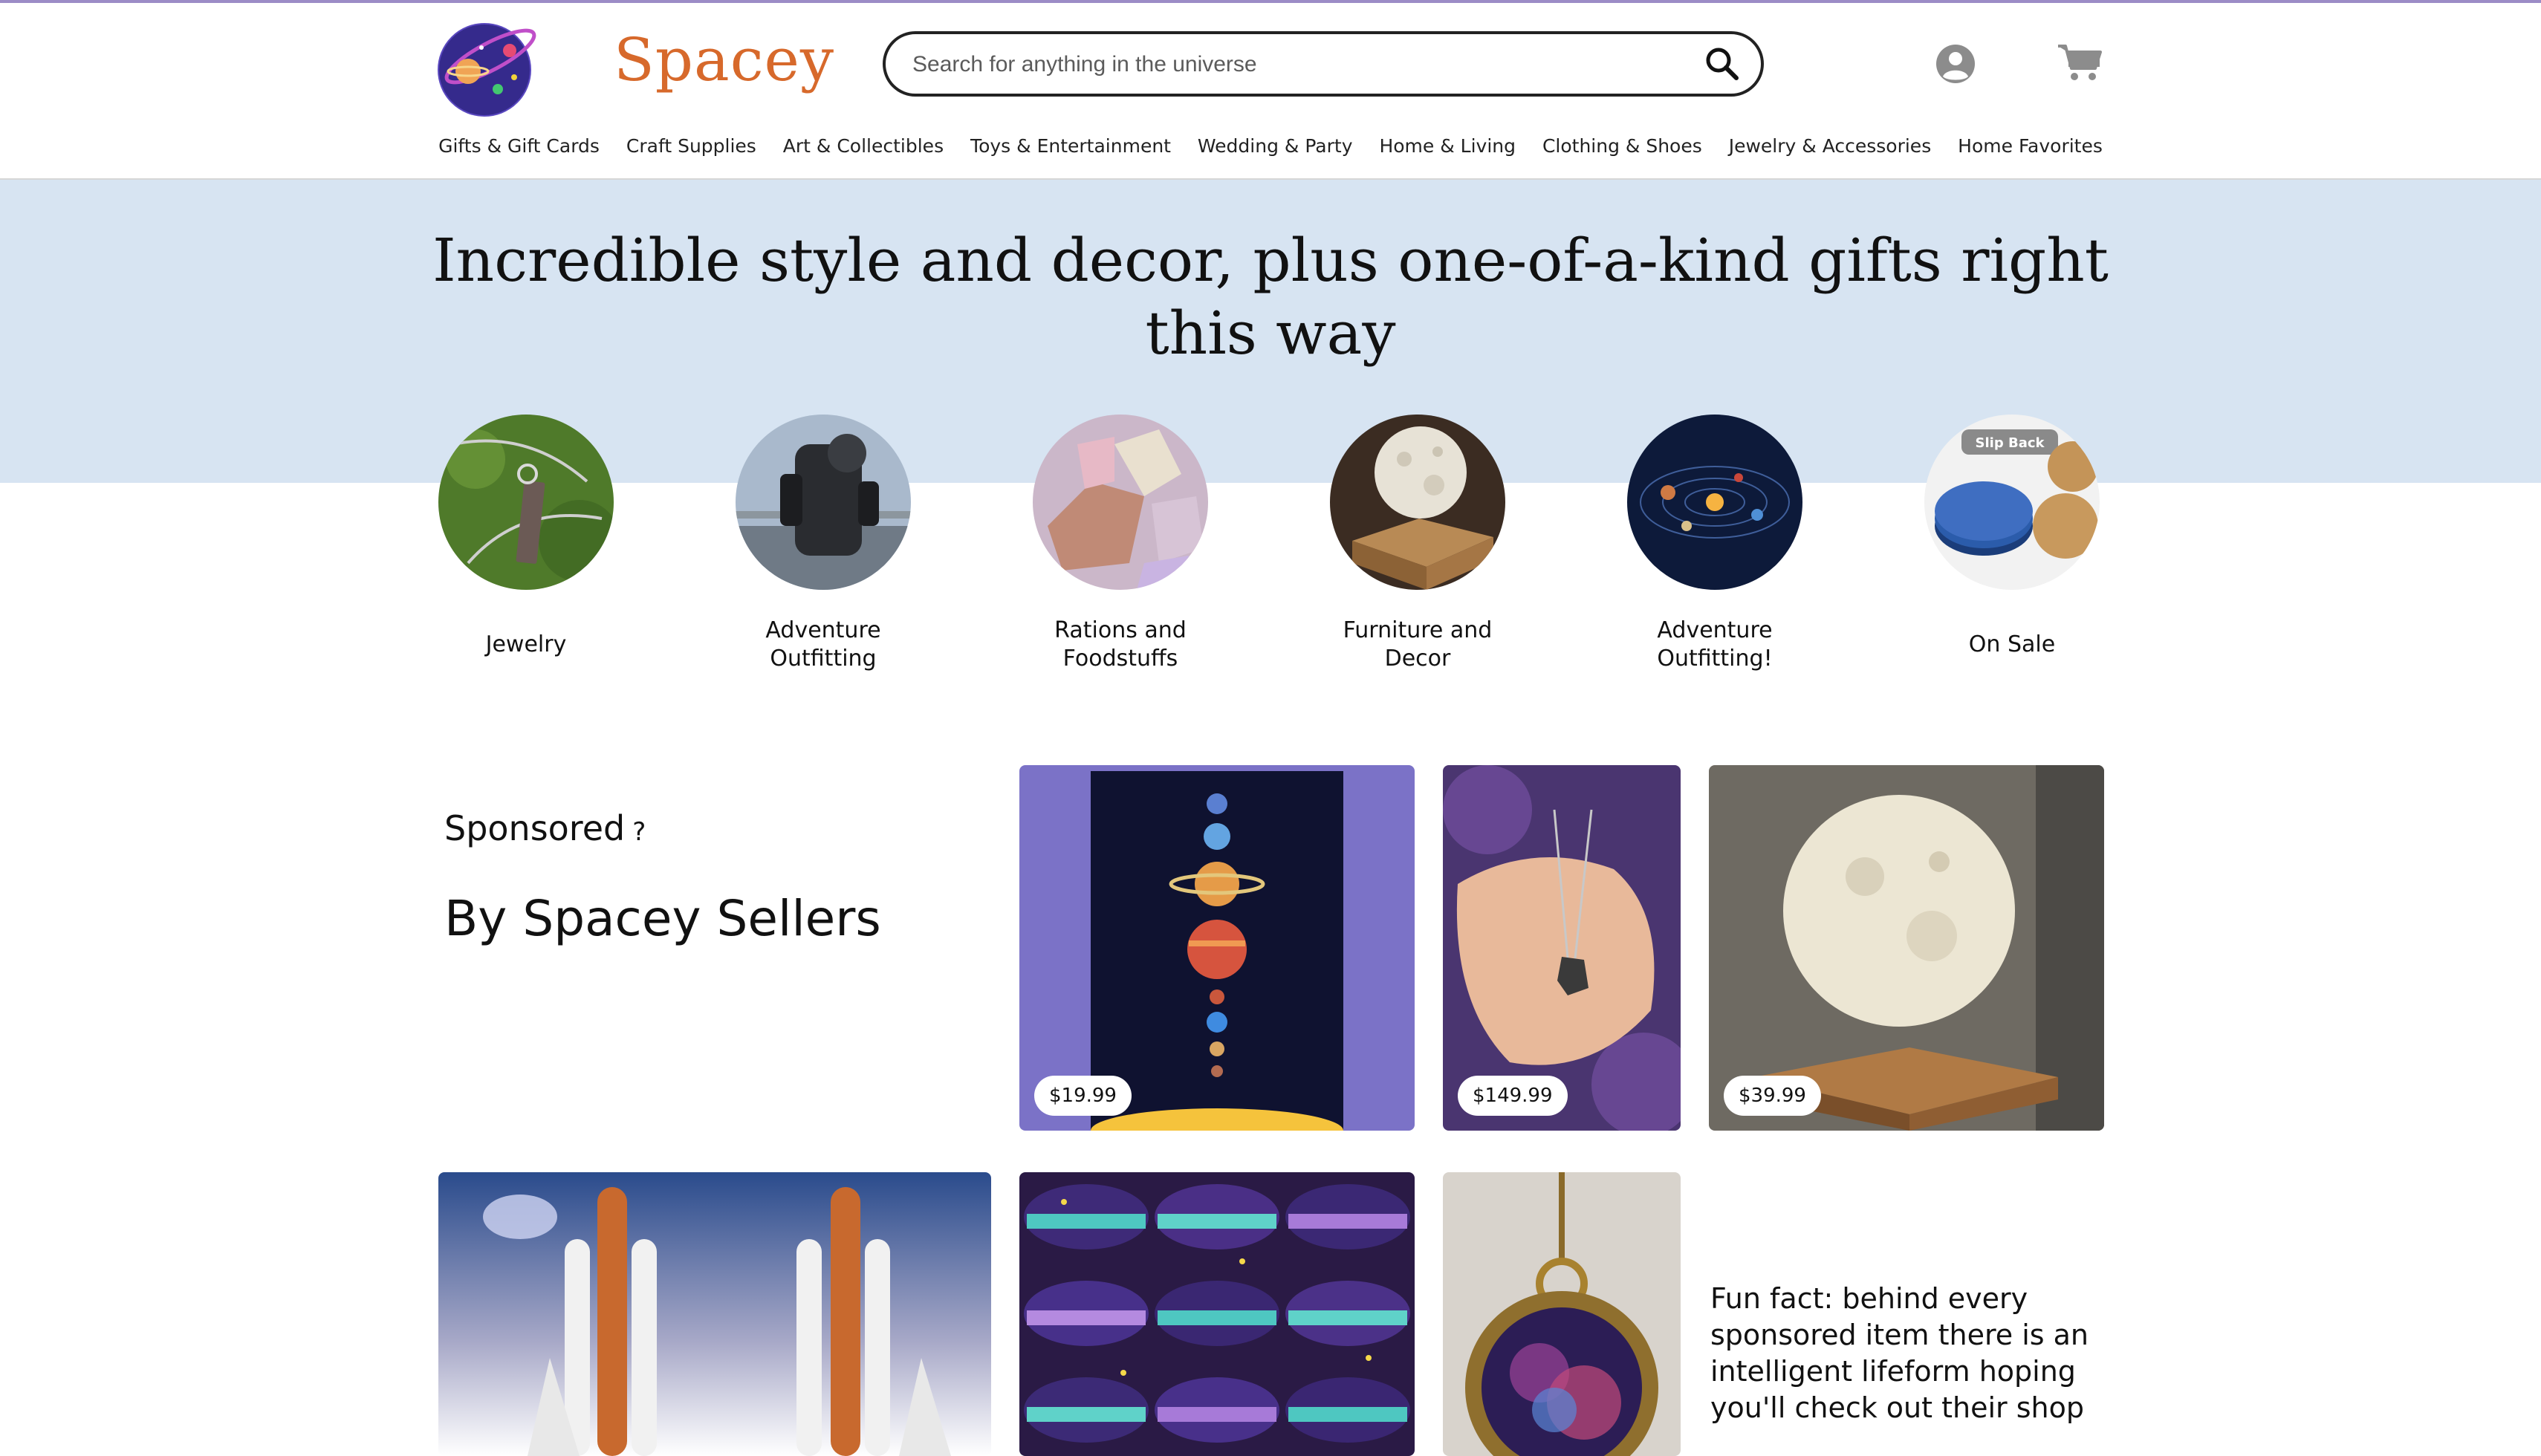 The image size is (2541, 1456). Describe the element at coordinates (1562, 948) in the screenshot. I see `product-card-necklace: $149.99` at that location.